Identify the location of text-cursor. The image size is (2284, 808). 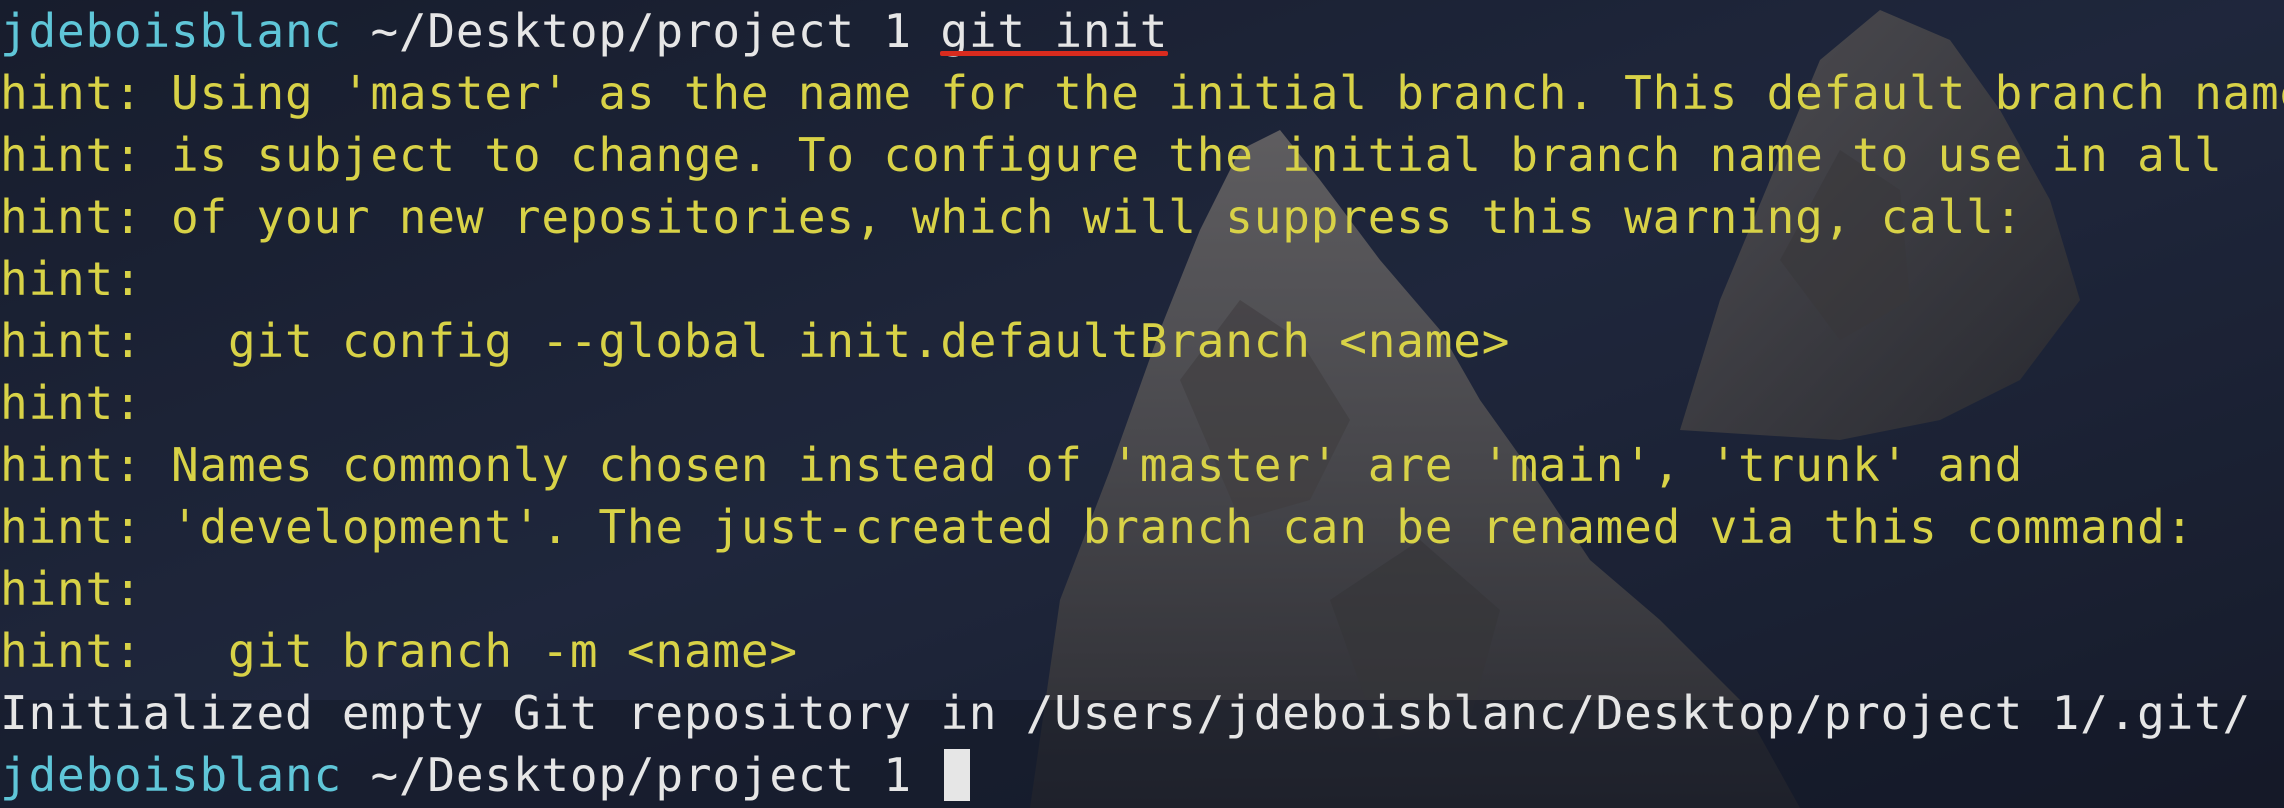
(957, 775).